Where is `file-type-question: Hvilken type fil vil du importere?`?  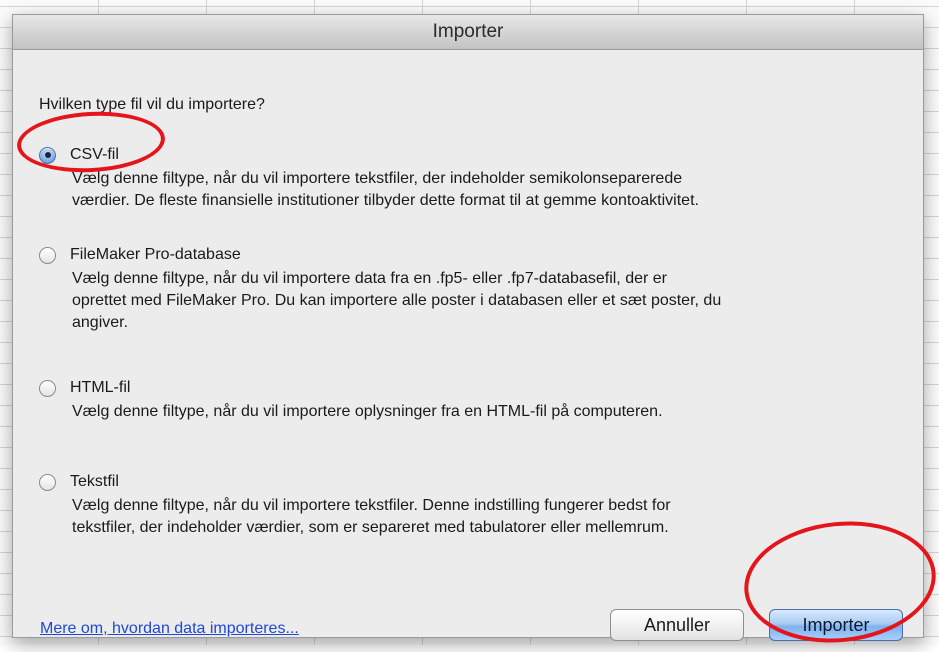 file-type-question: Hvilken type fil vil du importere? is located at coordinates (152, 104).